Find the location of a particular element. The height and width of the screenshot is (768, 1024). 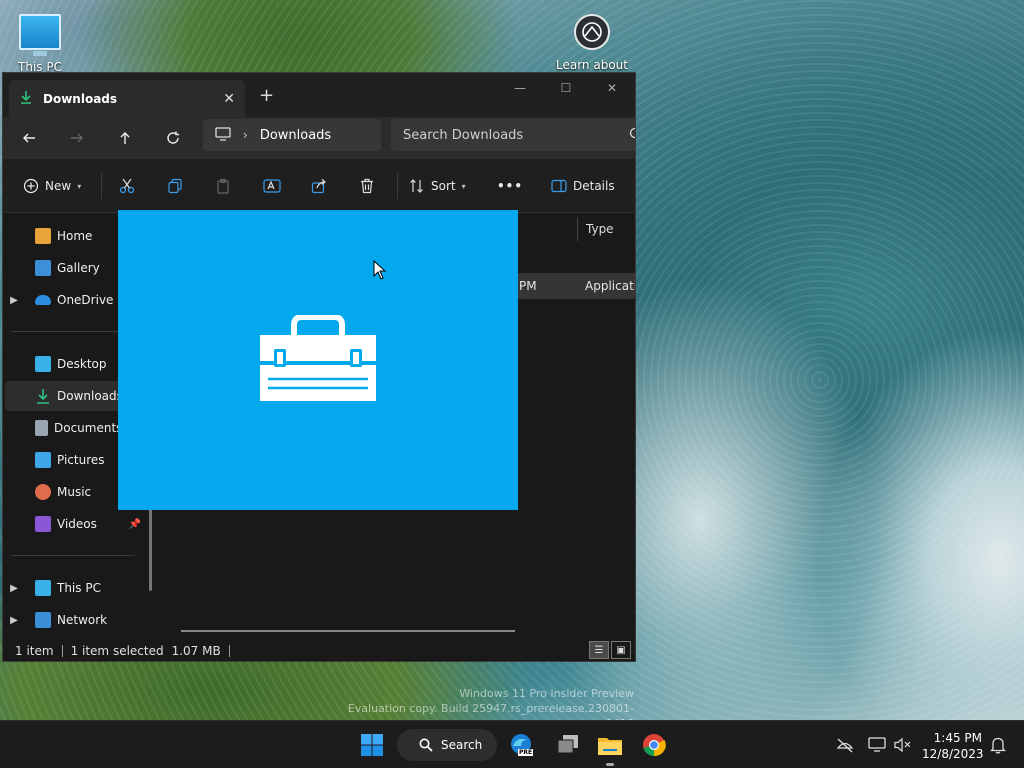

edge-pre-button: PRE is located at coordinates (522, 745).